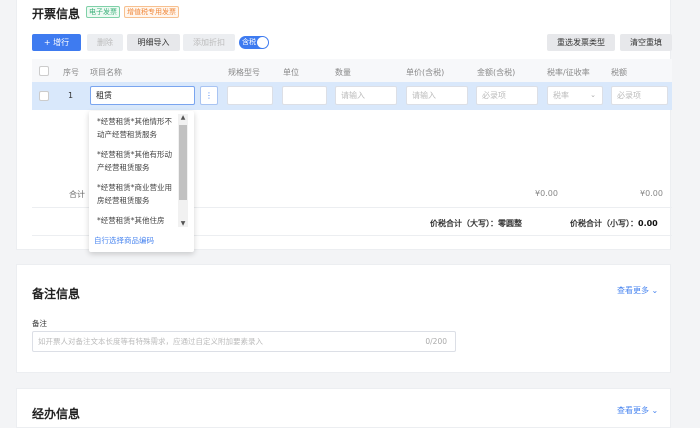 The height and width of the screenshot is (428, 700). Describe the element at coordinates (343, 408) in the screenshot. I see `handler-card: 经办信息 查看更多 ⌄` at that location.